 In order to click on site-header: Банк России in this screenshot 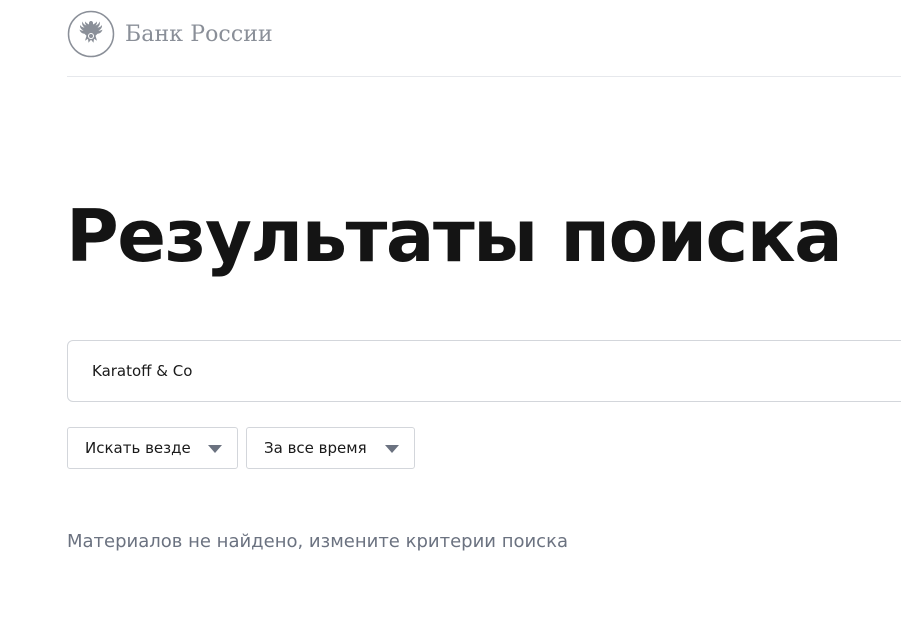, I will do `click(170, 34)`.